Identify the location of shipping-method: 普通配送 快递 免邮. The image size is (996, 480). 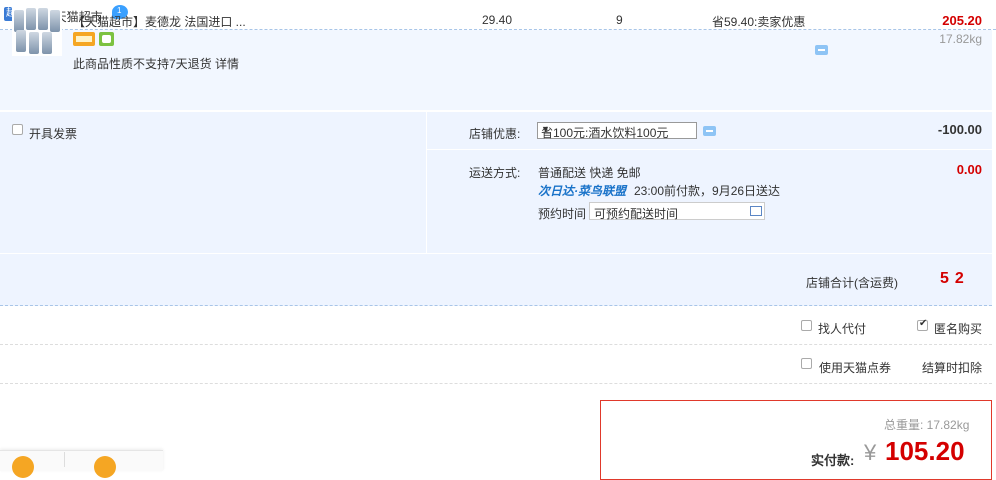
(589, 173).